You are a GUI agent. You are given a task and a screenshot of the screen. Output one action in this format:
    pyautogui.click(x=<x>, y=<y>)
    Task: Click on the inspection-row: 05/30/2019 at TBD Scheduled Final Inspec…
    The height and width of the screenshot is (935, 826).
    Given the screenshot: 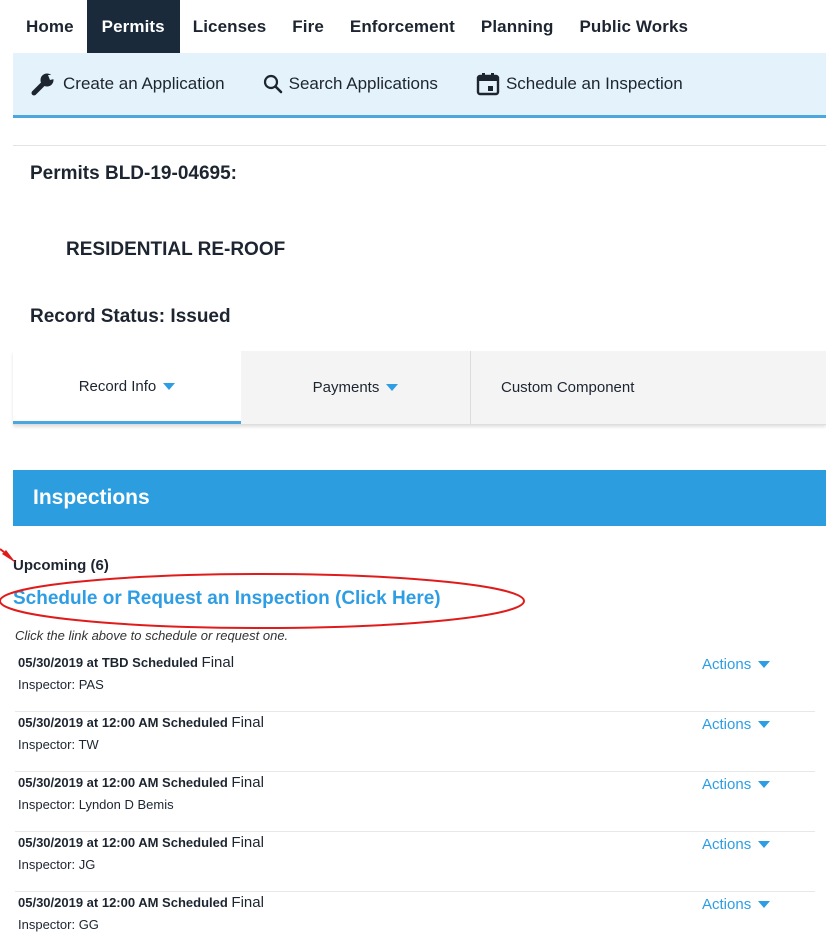 What is the action you would take?
    pyautogui.click(x=415, y=682)
    